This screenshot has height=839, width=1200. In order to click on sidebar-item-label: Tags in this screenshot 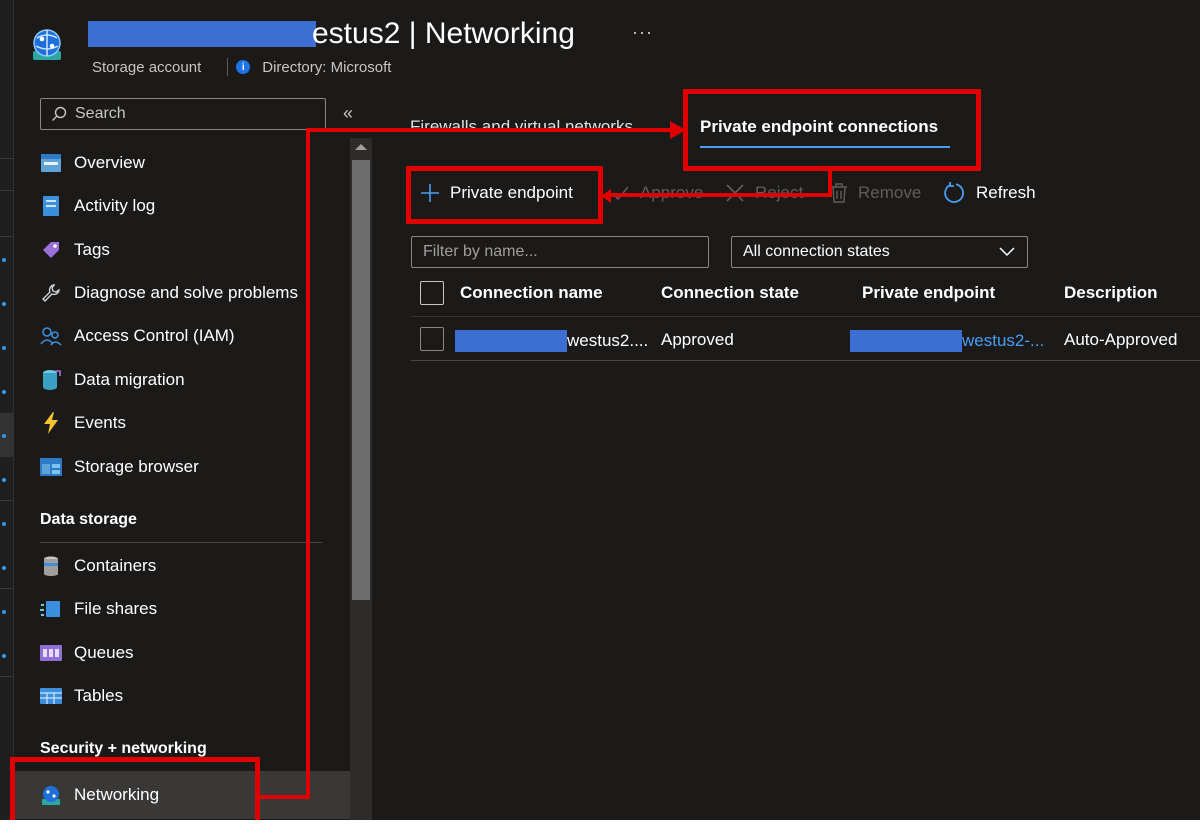, I will do `click(92, 249)`.